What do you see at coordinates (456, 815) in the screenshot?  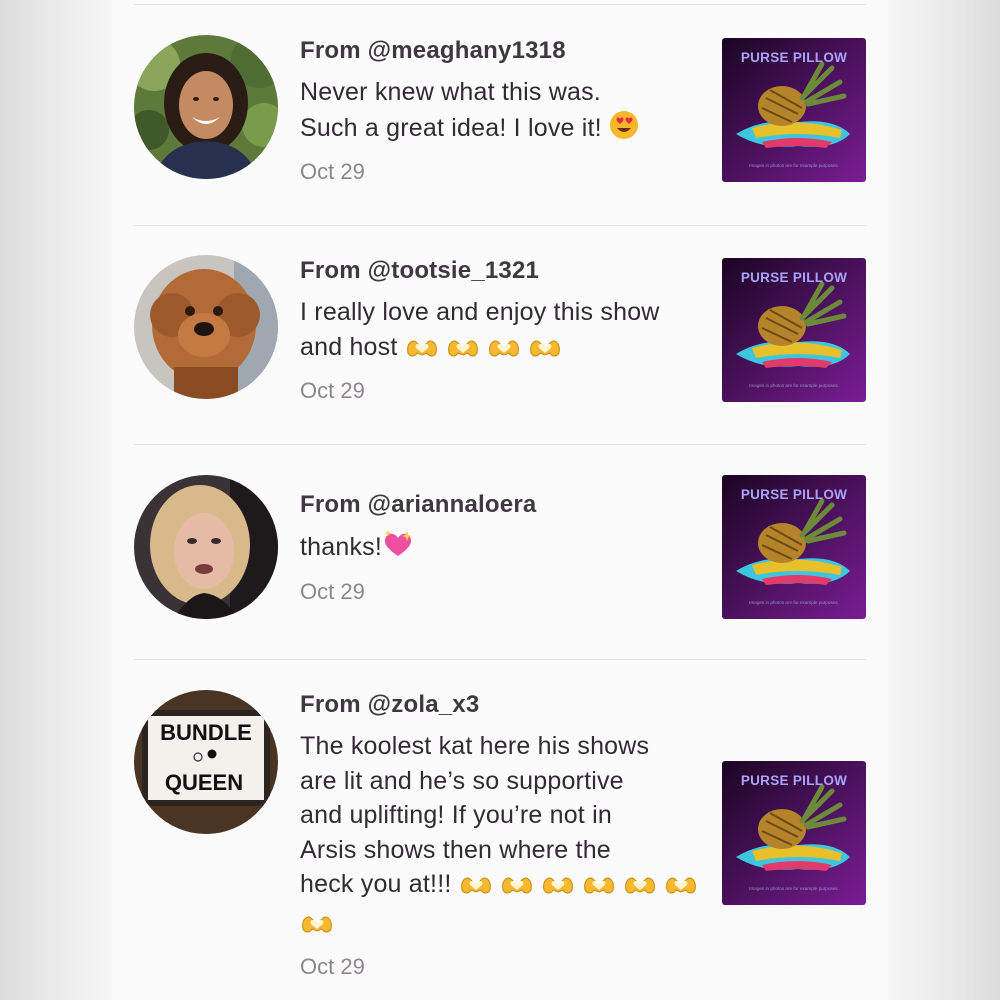 I see `review-text-line: and uplifting! If you’re not in` at bounding box center [456, 815].